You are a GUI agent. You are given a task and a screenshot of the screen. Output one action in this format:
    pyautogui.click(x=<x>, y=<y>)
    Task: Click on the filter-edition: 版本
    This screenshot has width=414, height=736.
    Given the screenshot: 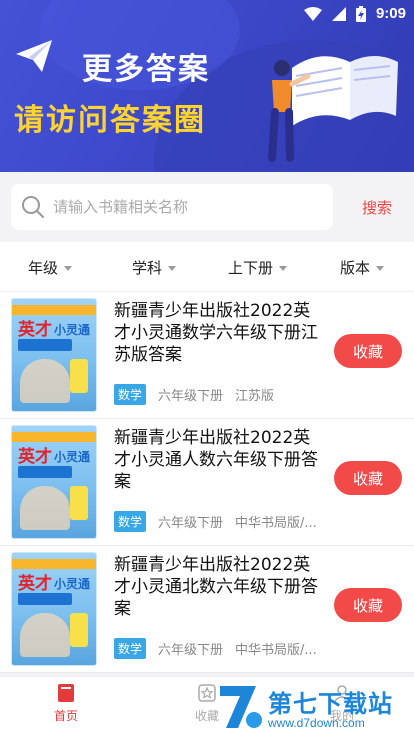 What is the action you would take?
    pyautogui.click(x=362, y=267)
    